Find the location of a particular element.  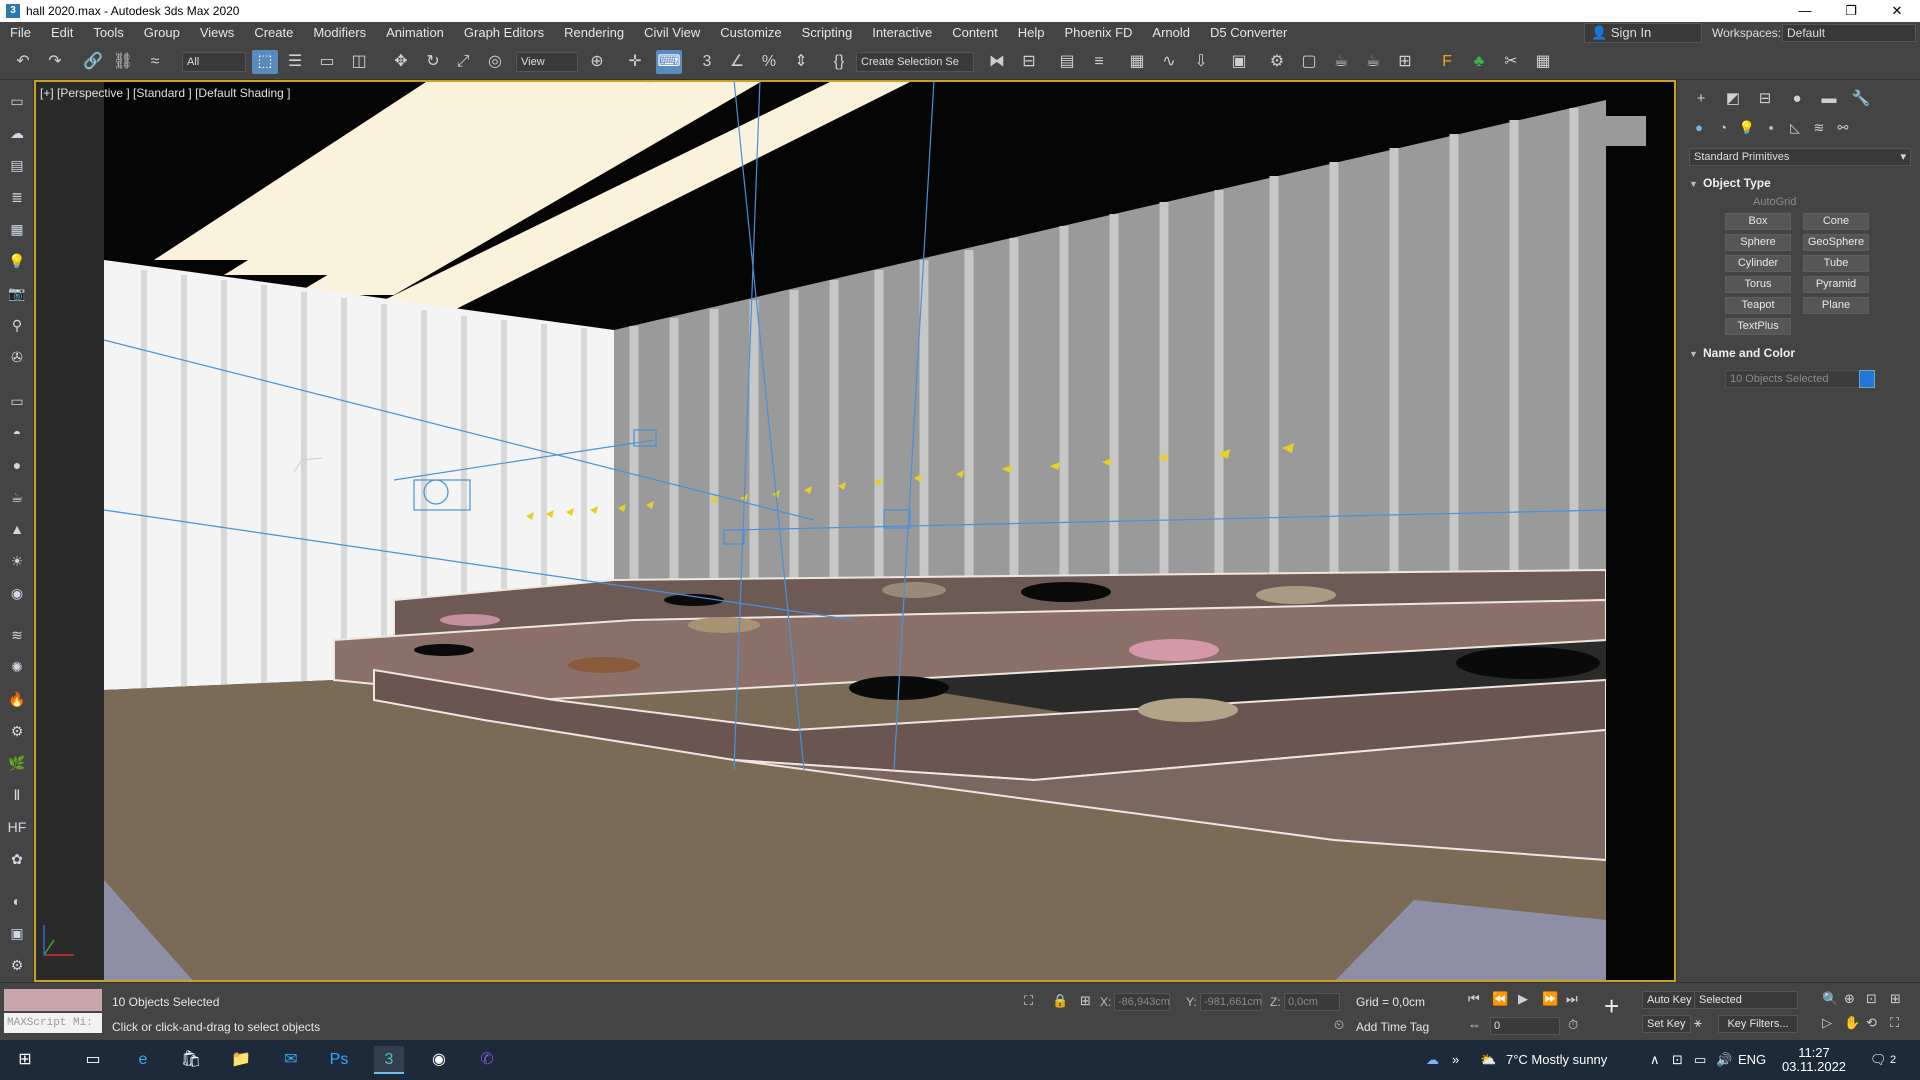

selection-lock-icon: 🔒 is located at coordinates (1060, 1001).